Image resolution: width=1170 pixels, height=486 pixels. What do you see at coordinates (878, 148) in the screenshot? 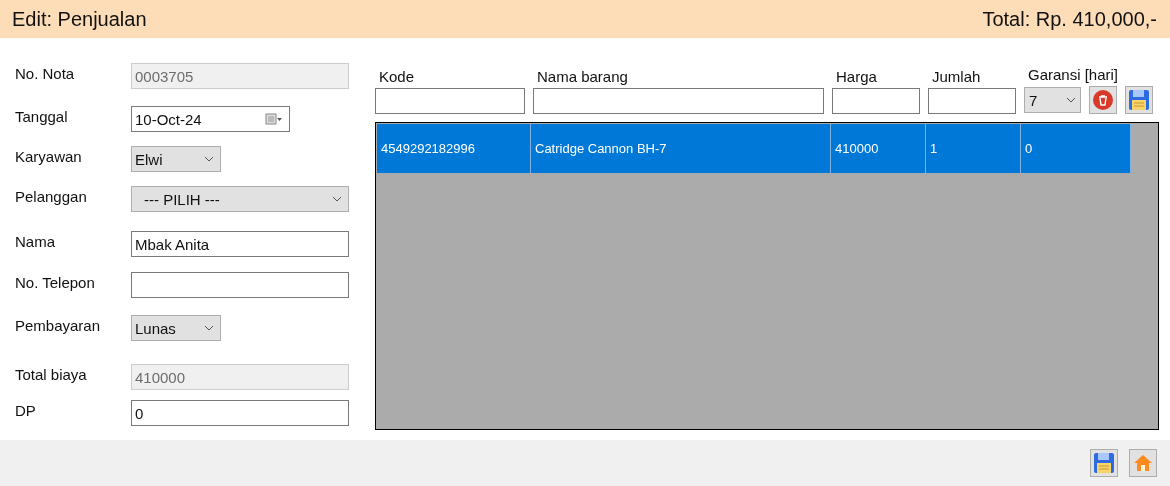
I see `table-cell: 410000` at bounding box center [878, 148].